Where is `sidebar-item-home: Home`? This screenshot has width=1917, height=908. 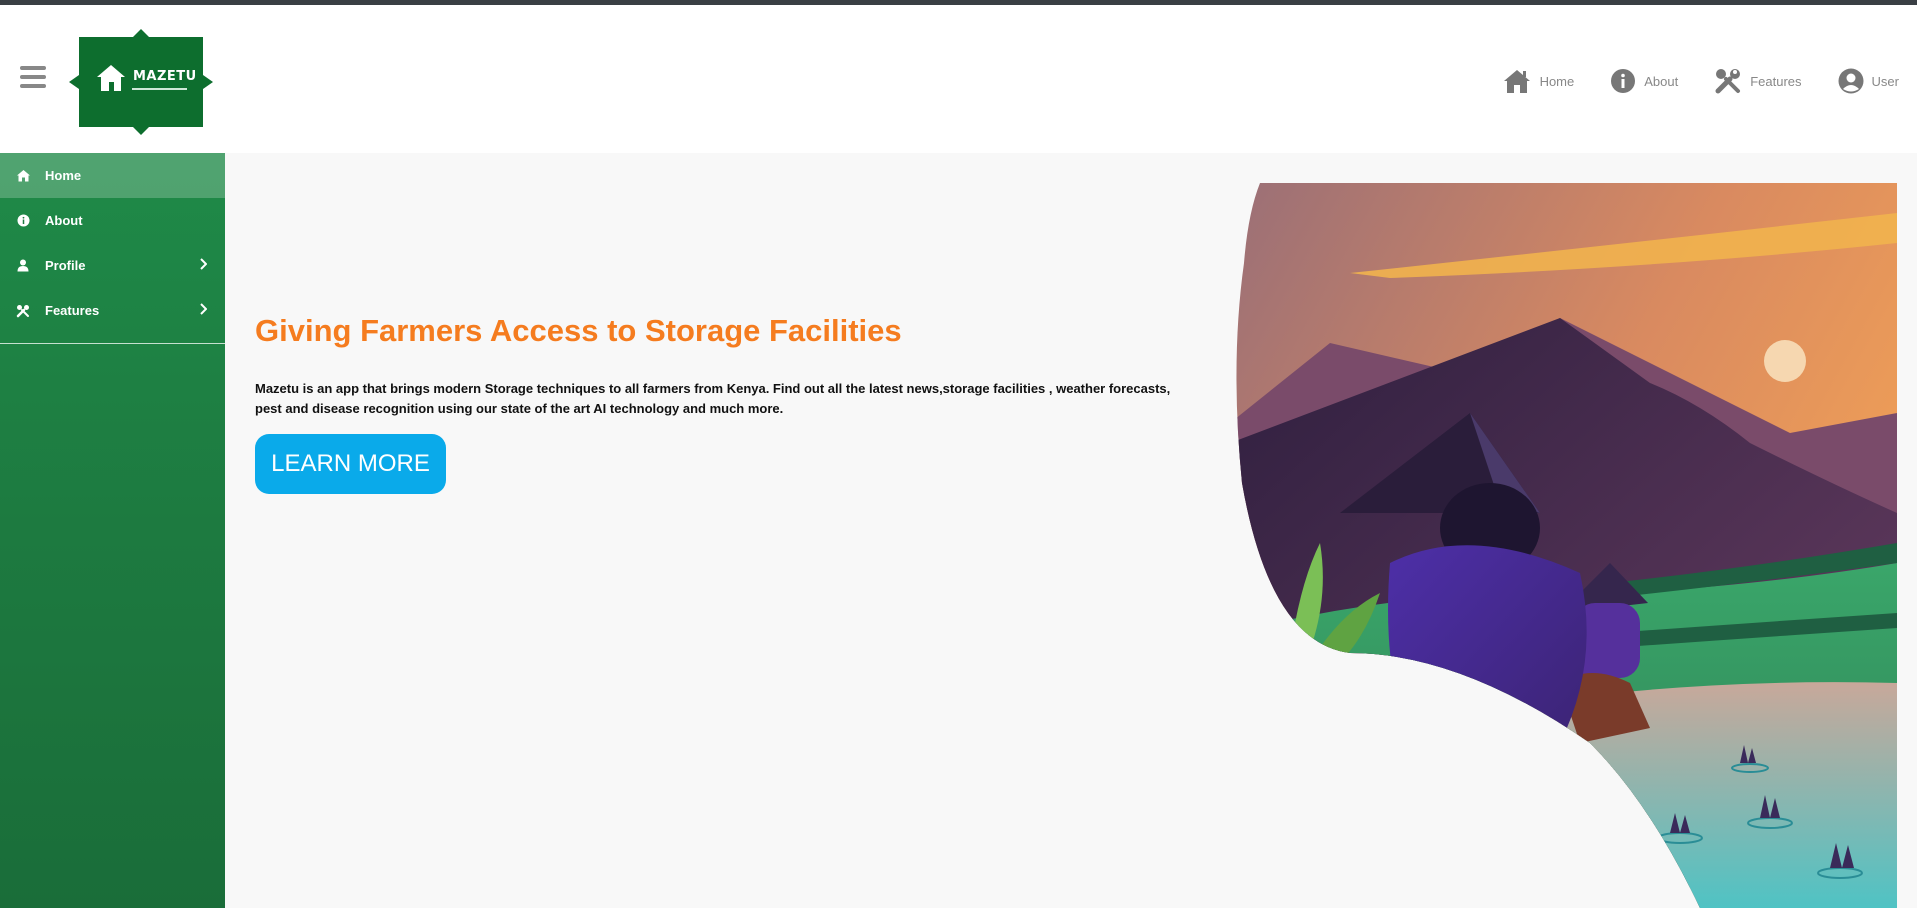
sidebar-item-home: Home is located at coordinates (112, 175).